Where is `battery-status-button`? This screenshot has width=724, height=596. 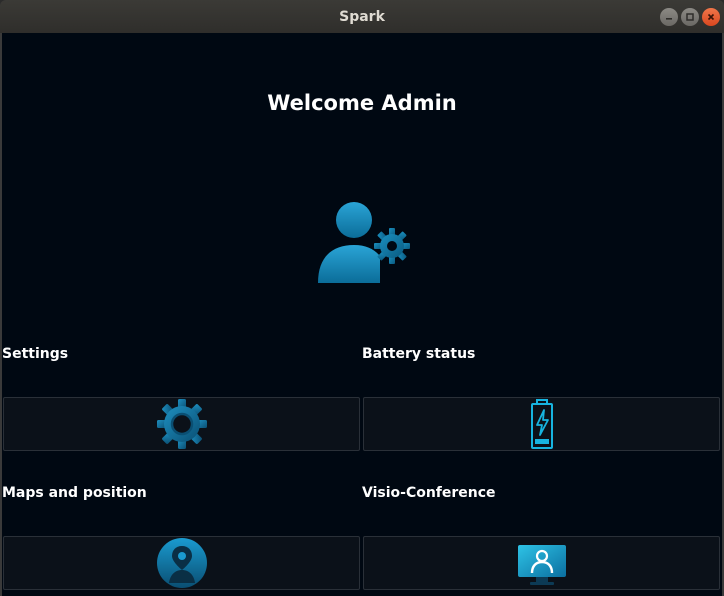 battery-status-button is located at coordinates (541, 424).